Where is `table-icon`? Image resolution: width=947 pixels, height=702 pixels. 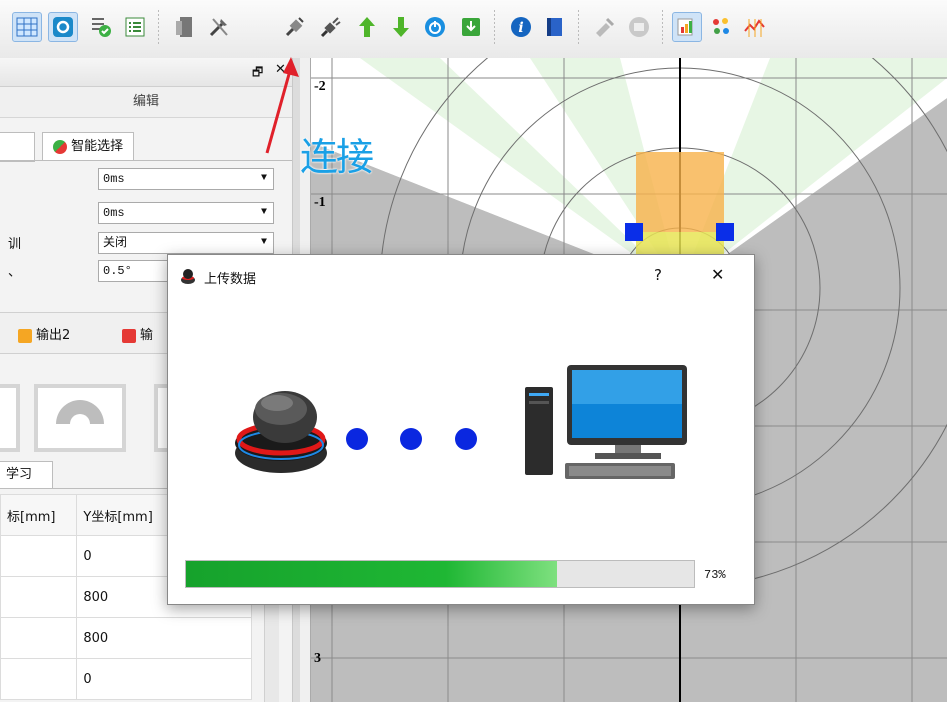
table-icon is located at coordinates (27, 27).